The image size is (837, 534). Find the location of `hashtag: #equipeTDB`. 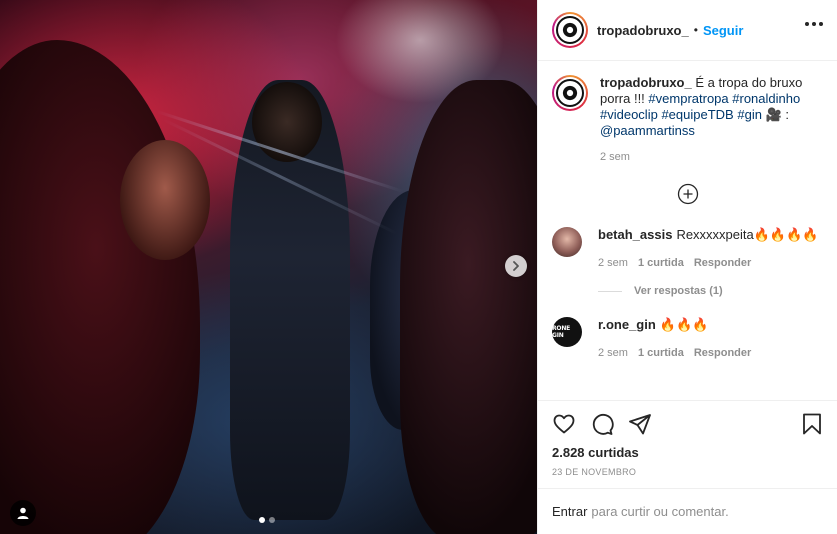

hashtag: #equipeTDB is located at coordinates (697, 114).